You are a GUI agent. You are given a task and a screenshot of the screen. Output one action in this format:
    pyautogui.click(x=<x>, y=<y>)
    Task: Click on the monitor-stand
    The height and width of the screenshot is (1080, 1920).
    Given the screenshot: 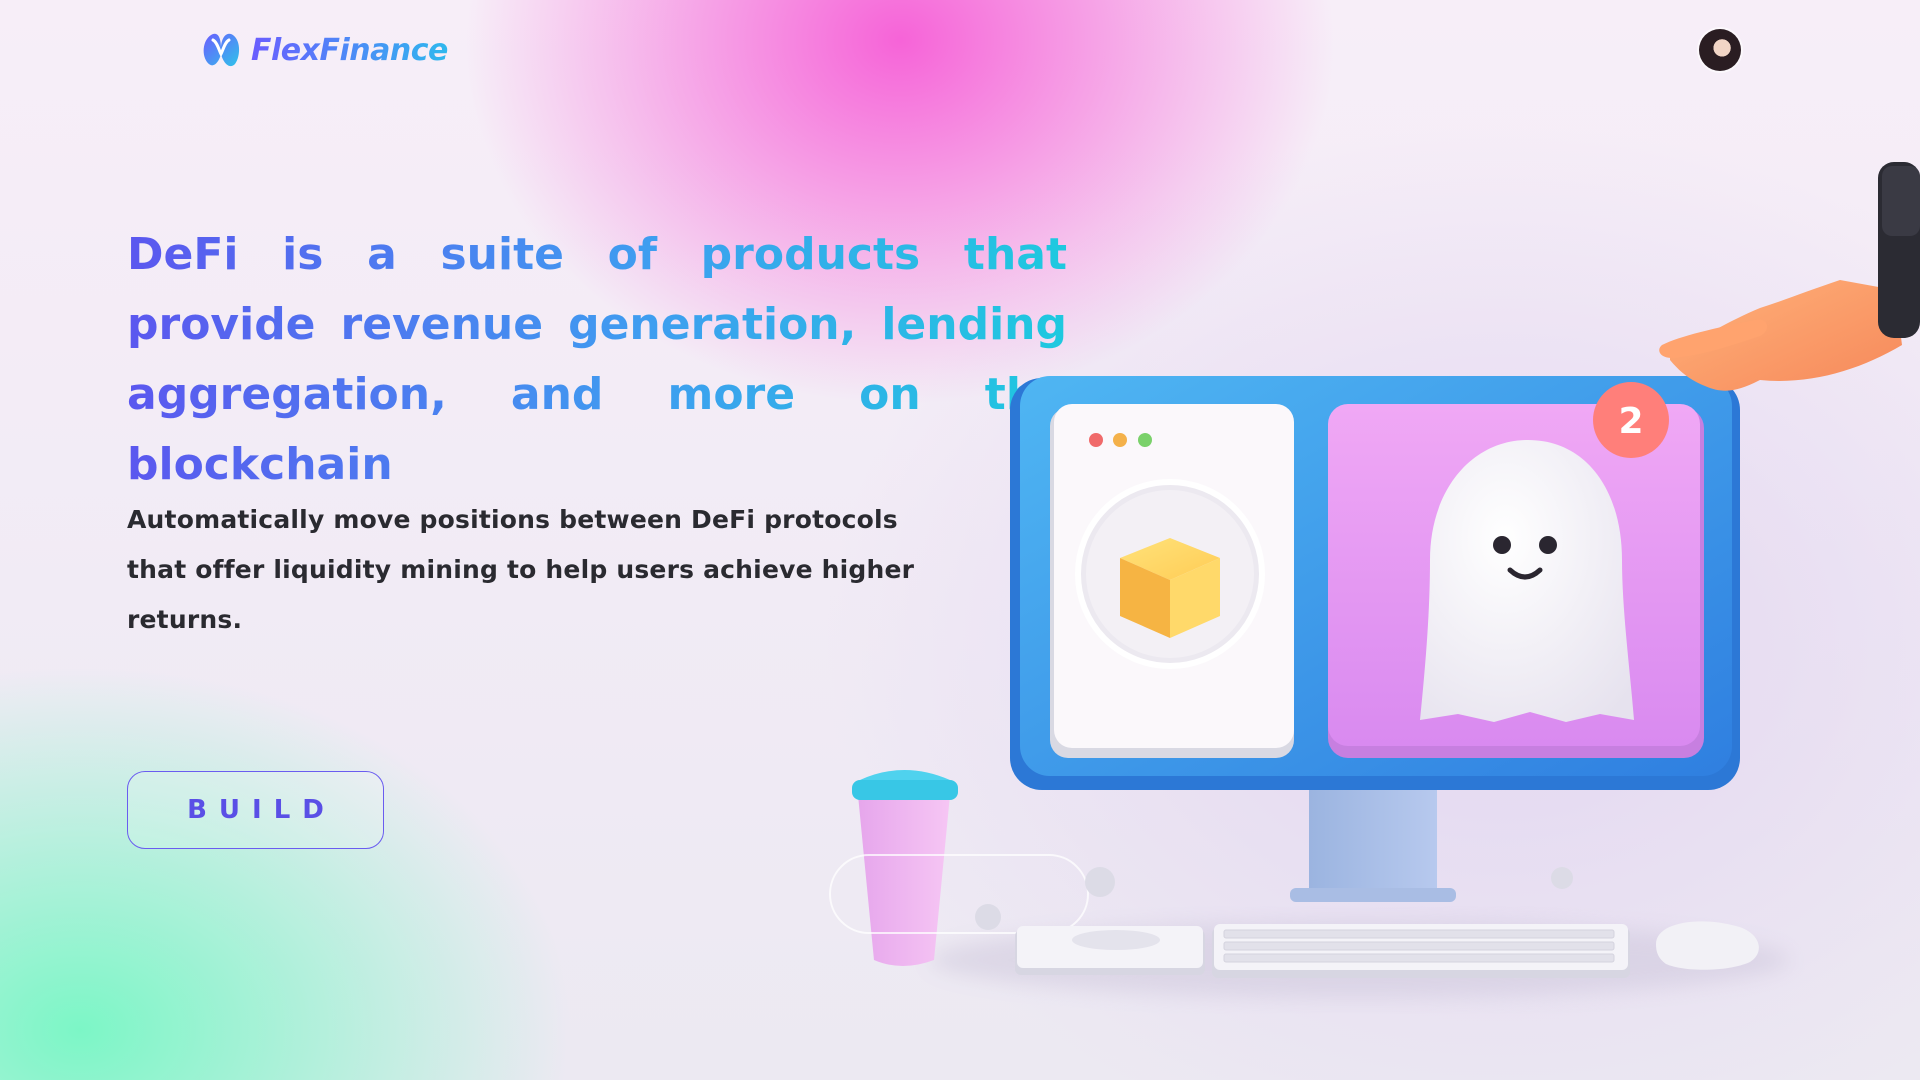 What is the action you would take?
    pyautogui.click(x=1373, y=843)
    